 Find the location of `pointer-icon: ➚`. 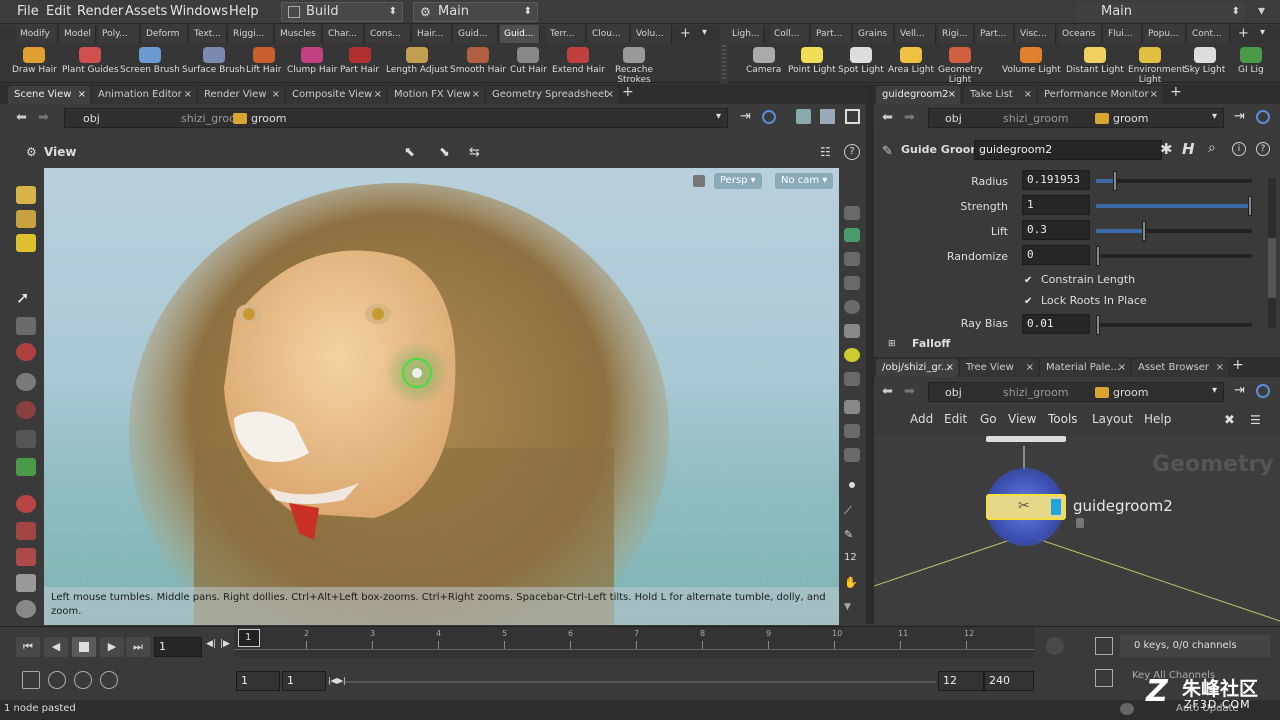

pointer-icon: ➚ is located at coordinates (26, 297).